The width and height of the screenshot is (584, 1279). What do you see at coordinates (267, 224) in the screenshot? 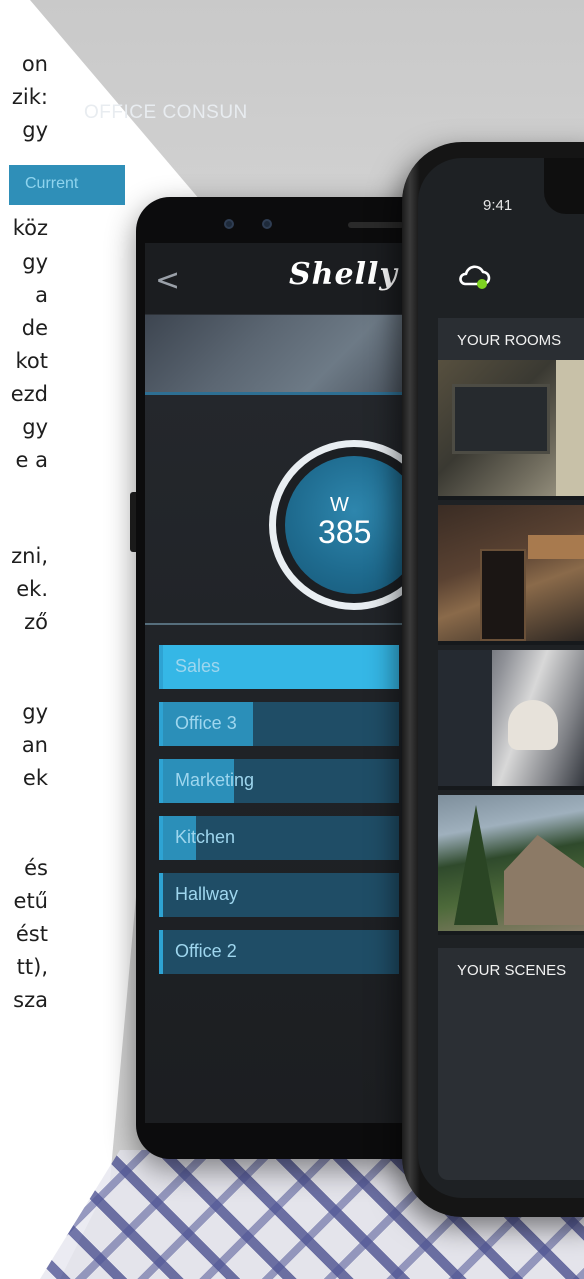
I see `sensor-icon` at bounding box center [267, 224].